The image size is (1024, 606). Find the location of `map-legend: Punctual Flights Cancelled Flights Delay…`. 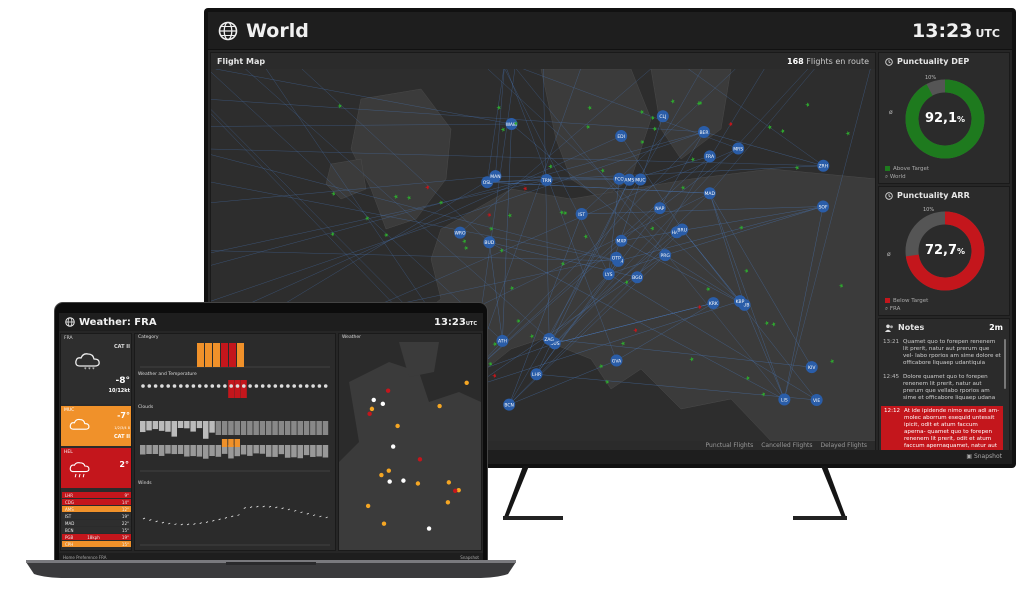

map-legend: Punctual Flights Cancelled Flights Delay… is located at coordinates (786, 445).